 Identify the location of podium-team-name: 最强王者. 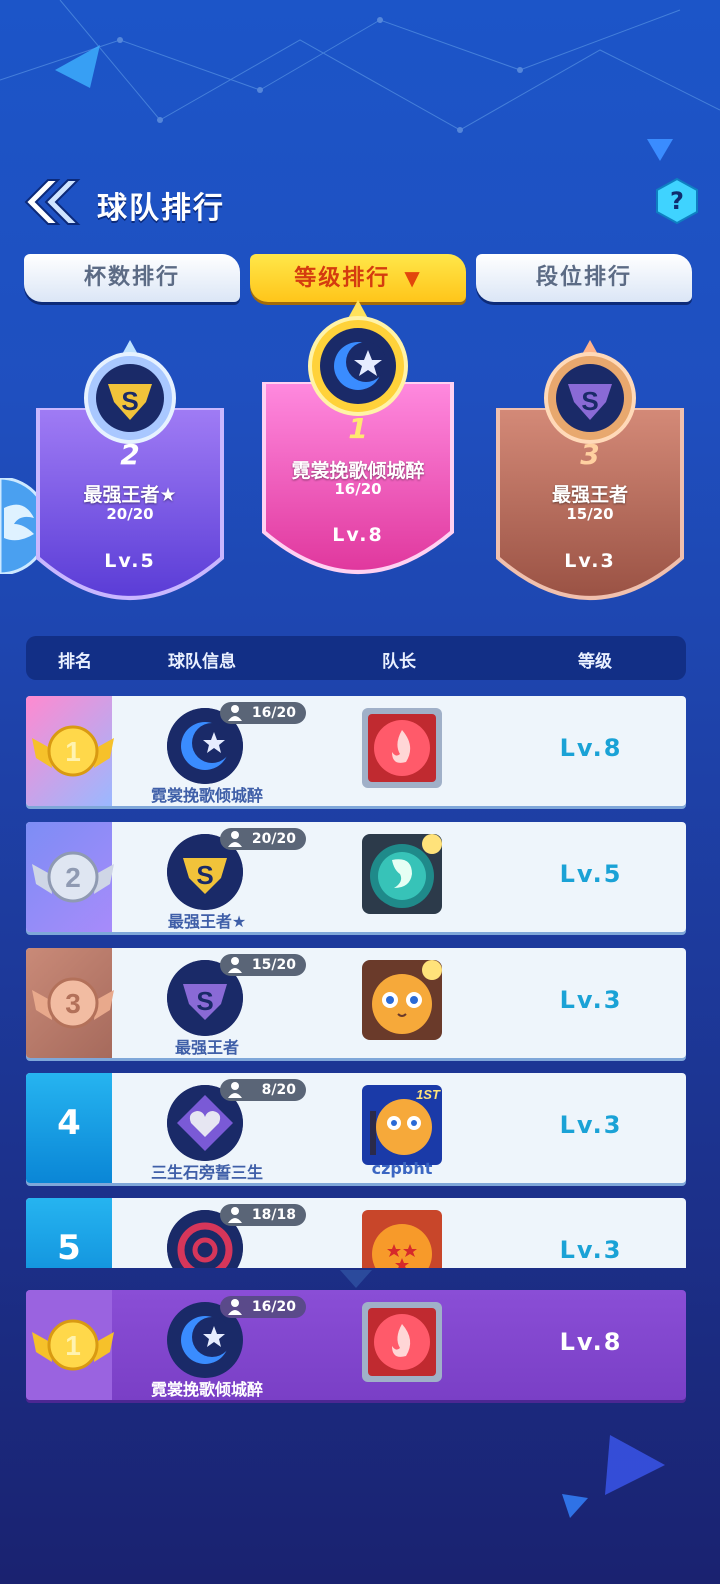
(589, 495).